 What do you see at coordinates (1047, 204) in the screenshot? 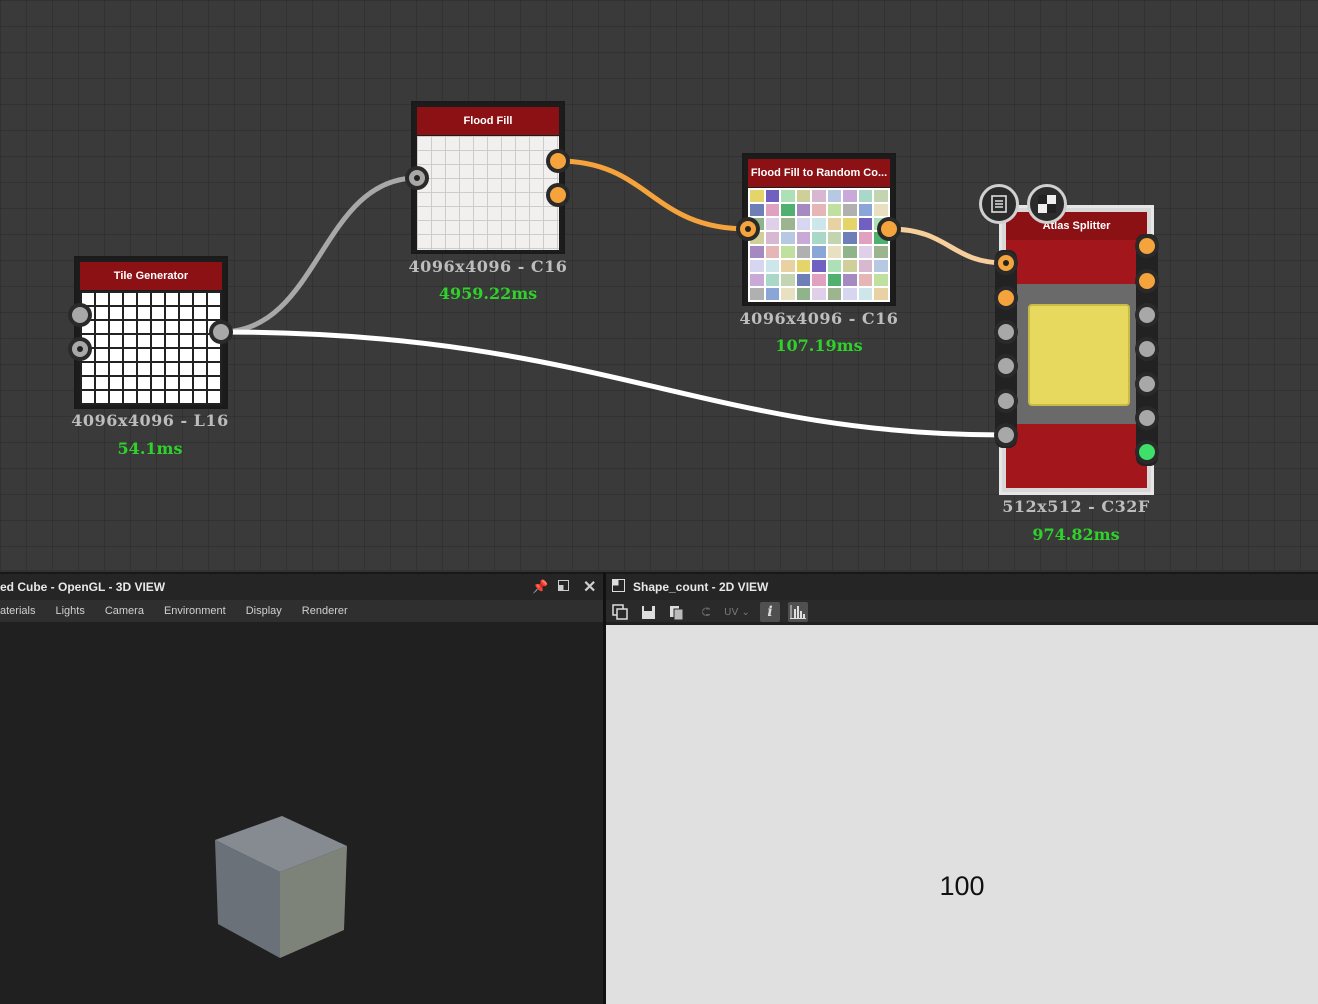
I see `checker-icon` at bounding box center [1047, 204].